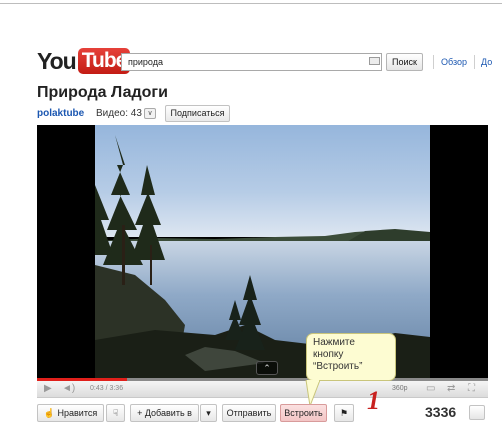  I want to click on chevron-down-icon: ▾, so click(208, 413).